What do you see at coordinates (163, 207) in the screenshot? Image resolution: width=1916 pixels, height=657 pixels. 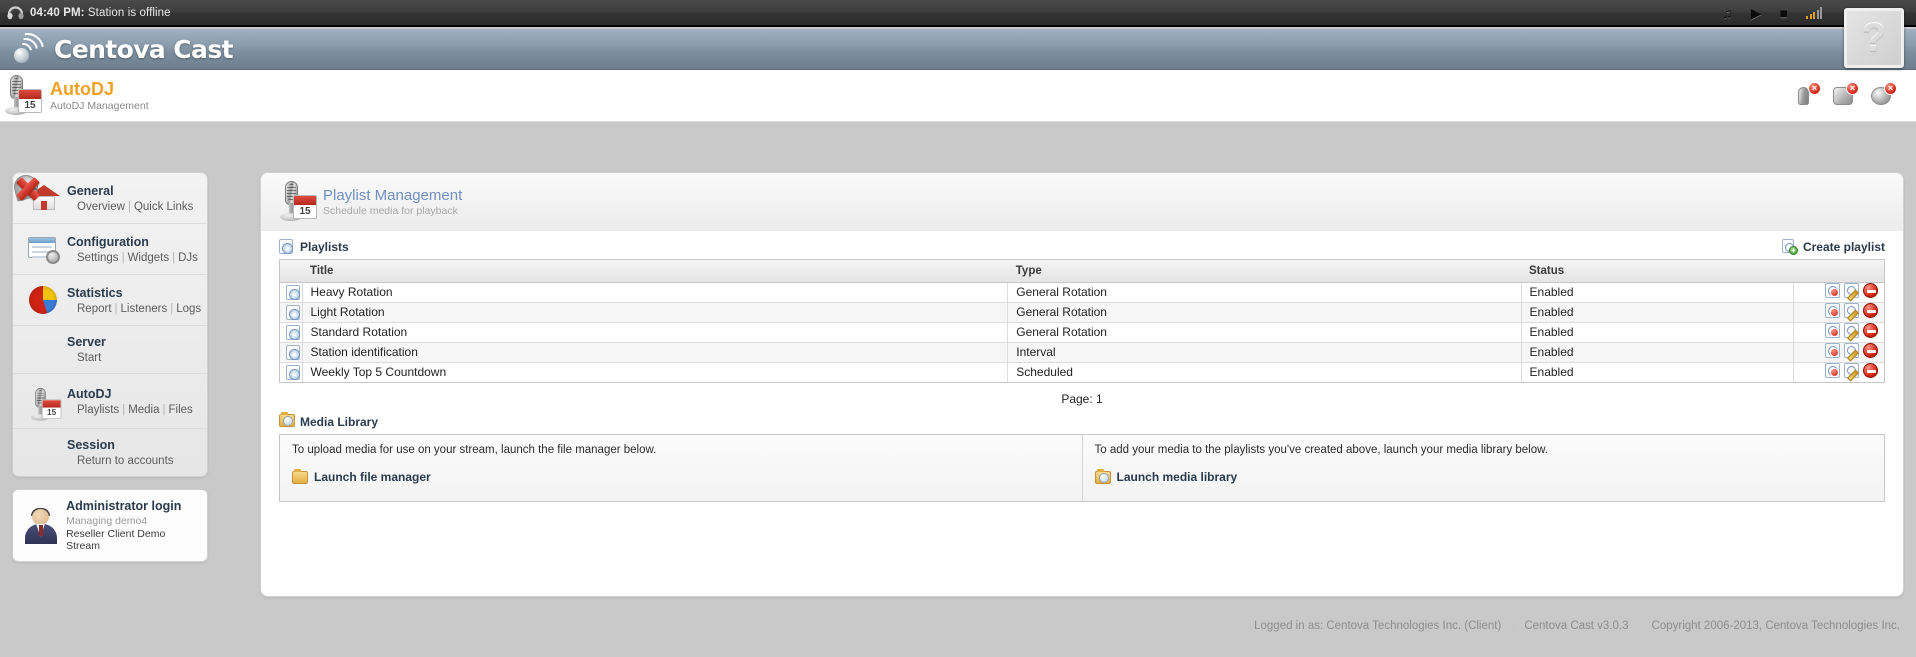 I see `sidebar-sublink-quick-links: Quick Links` at bounding box center [163, 207].